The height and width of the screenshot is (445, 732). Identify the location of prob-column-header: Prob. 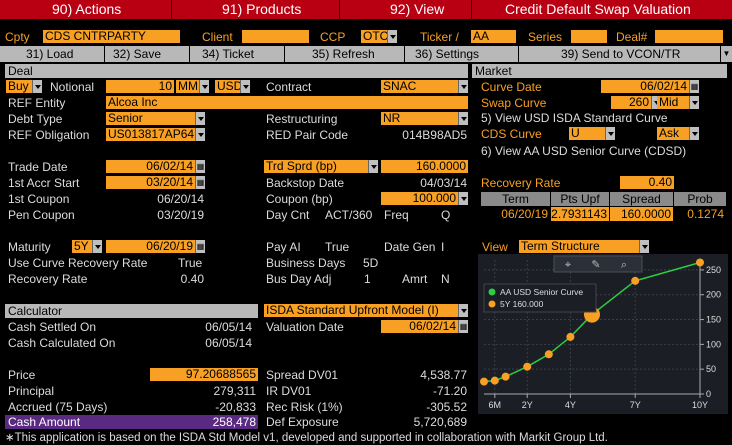
(700, 199).